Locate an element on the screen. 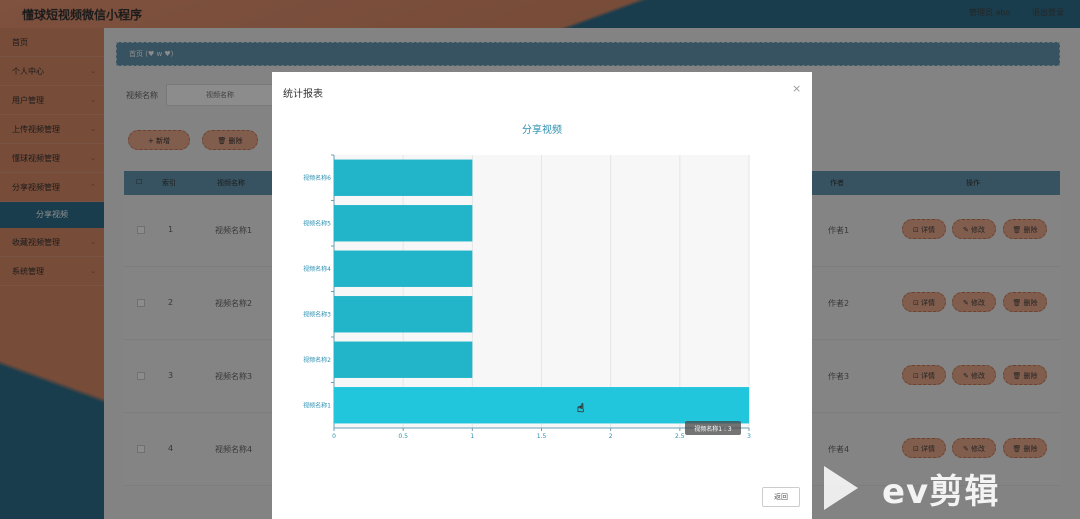 Image resolution: width=1080 pixels, height=519 pixels. x-tick-label: 2.5 is located at coordinates (680, 436).